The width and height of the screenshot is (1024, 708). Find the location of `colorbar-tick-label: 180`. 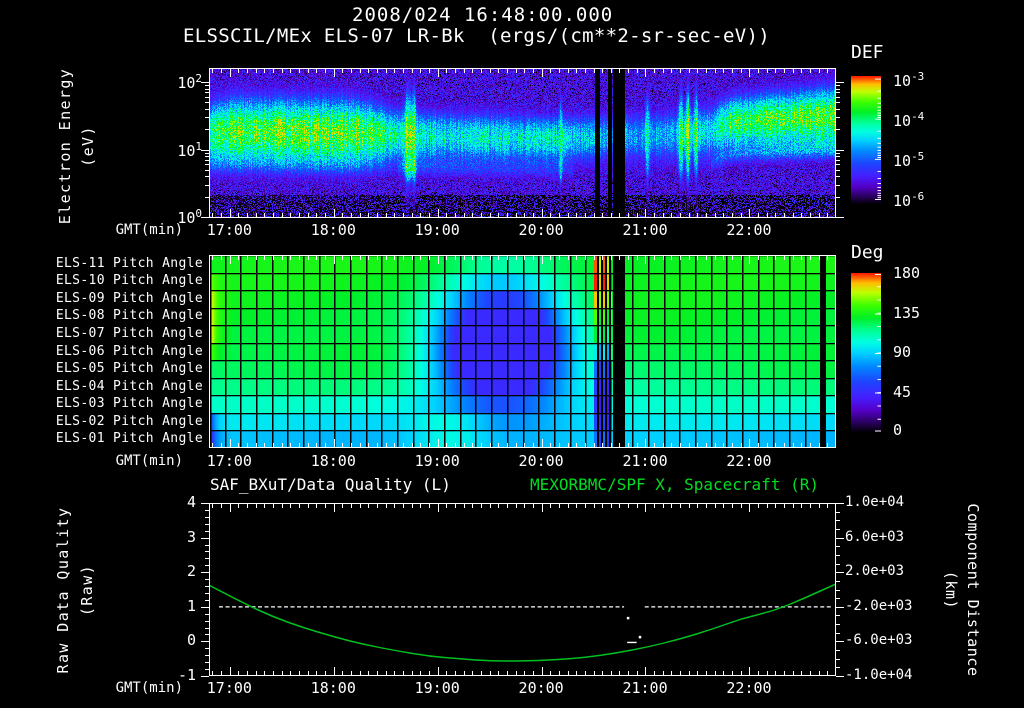

colorbar-tick-label: 180 is located at coordinates (907, 273).